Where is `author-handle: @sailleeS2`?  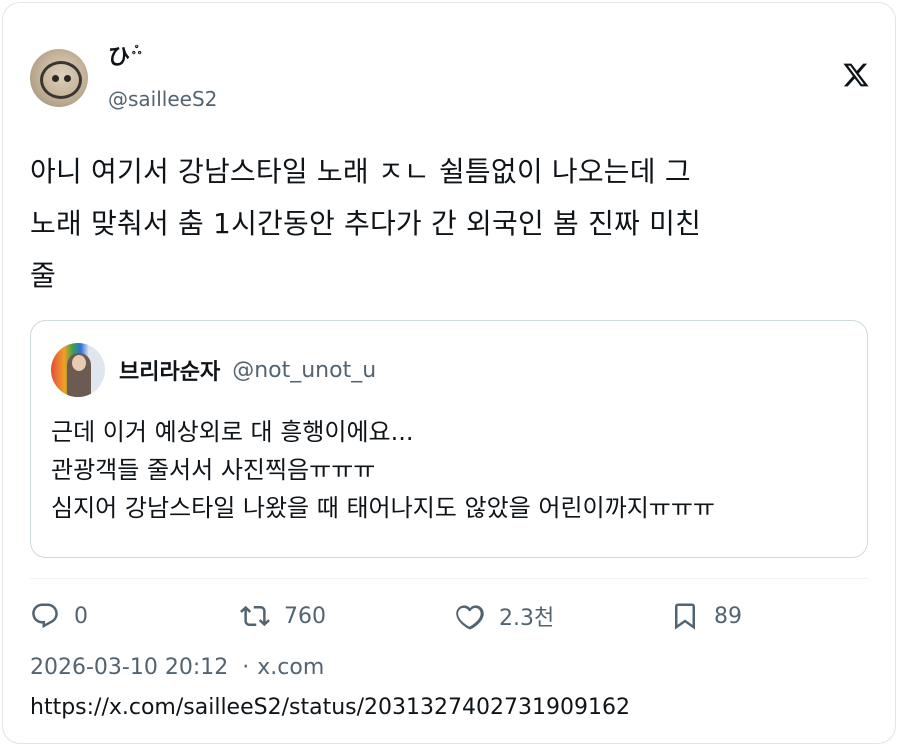
author-handle: @sailleeS2 is located at coordinates (162, 99).